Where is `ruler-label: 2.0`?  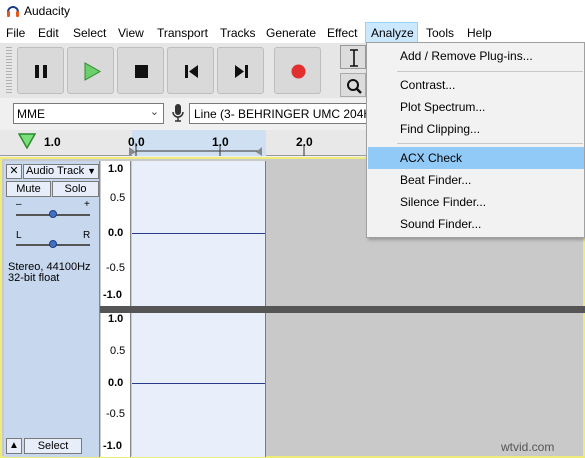 ruler-label: 2.0 is located at coordinates (304, 142).